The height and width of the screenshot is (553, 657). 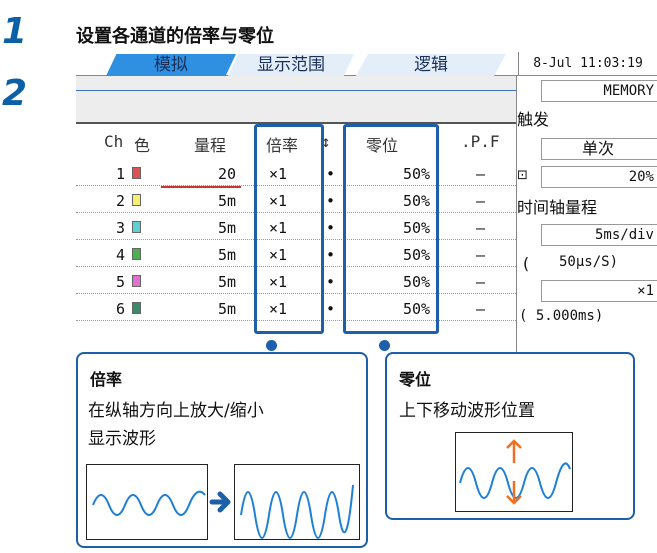 What do you see at coordinates (121, 282) in the screenshot?
I see `cell-ch: 5` at bounding box center [121, 282].